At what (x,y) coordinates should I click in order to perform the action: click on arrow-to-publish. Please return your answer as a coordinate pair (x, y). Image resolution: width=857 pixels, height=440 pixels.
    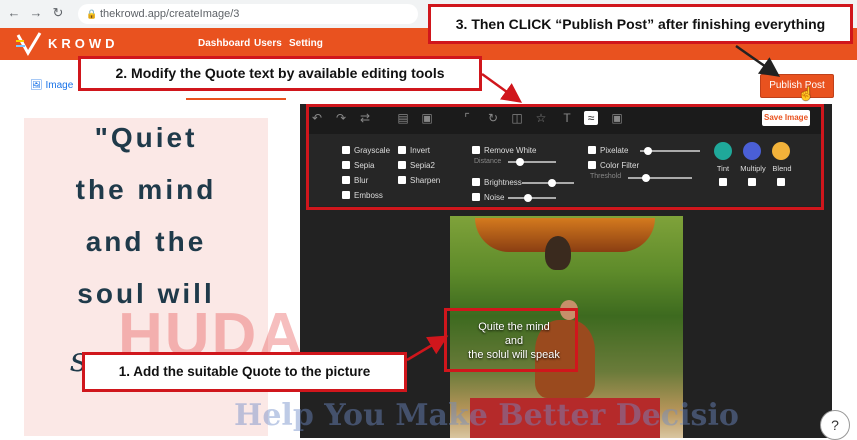
    Looking at the image, I should click on (758, 60).